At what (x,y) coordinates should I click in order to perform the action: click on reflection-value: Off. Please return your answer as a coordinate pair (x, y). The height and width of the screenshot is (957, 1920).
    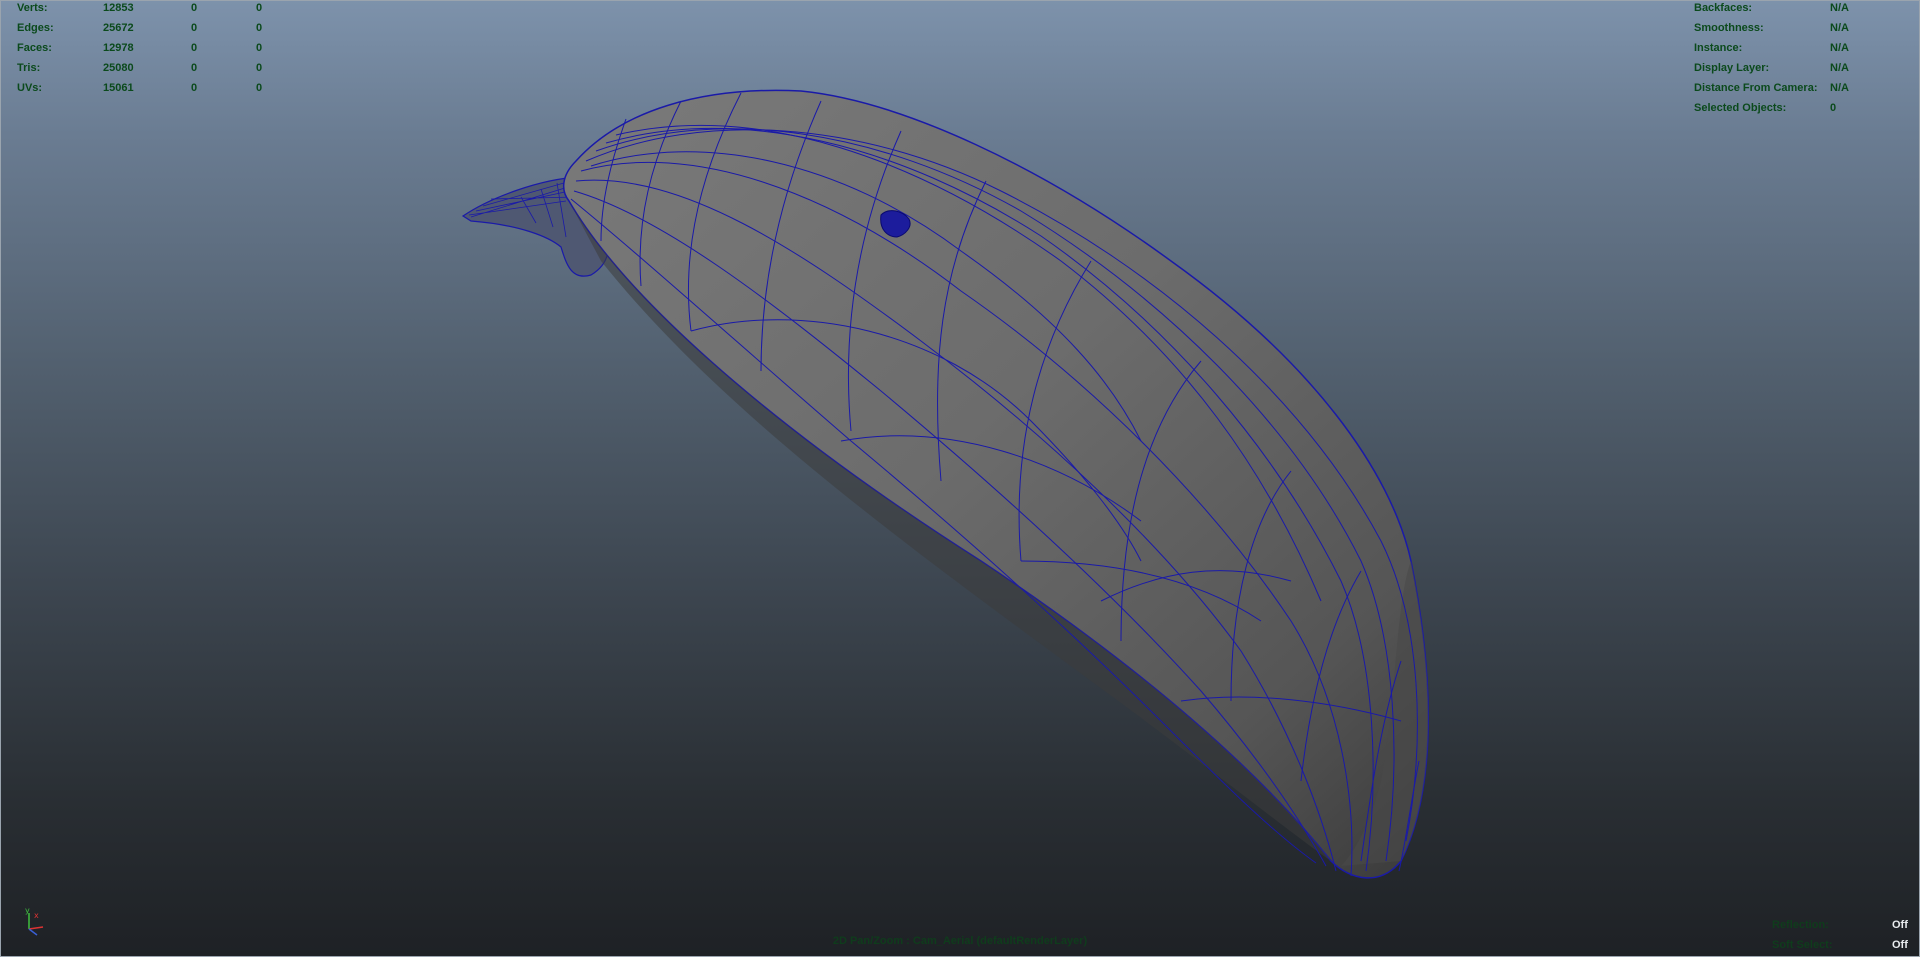
    Looking at the image, I should click on (1900, 925).